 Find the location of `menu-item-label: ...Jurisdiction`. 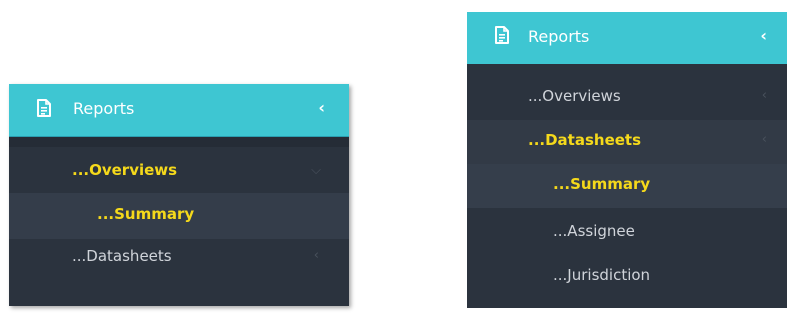

menu-item-label: ...Jurisdiction is located at coordinates (602, 275).